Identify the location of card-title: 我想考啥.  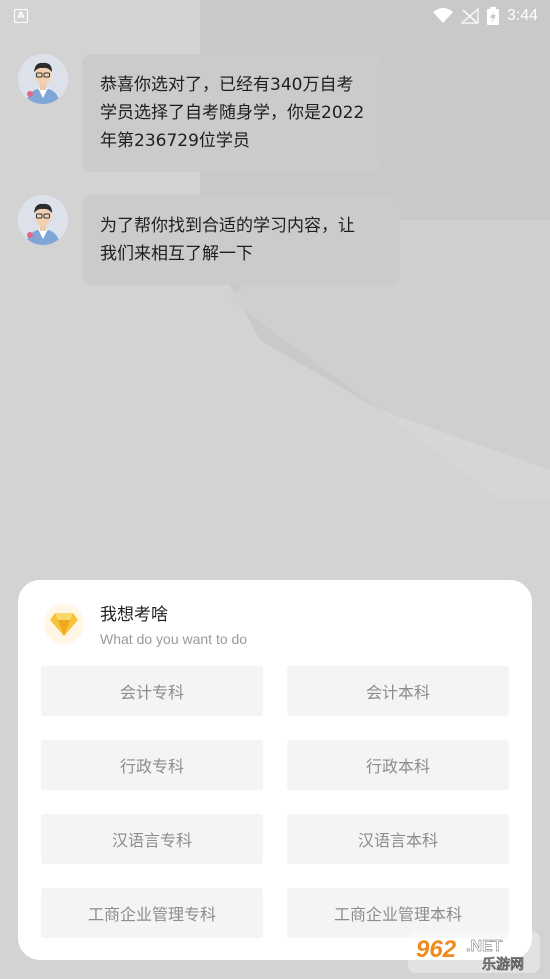
(134, 615).